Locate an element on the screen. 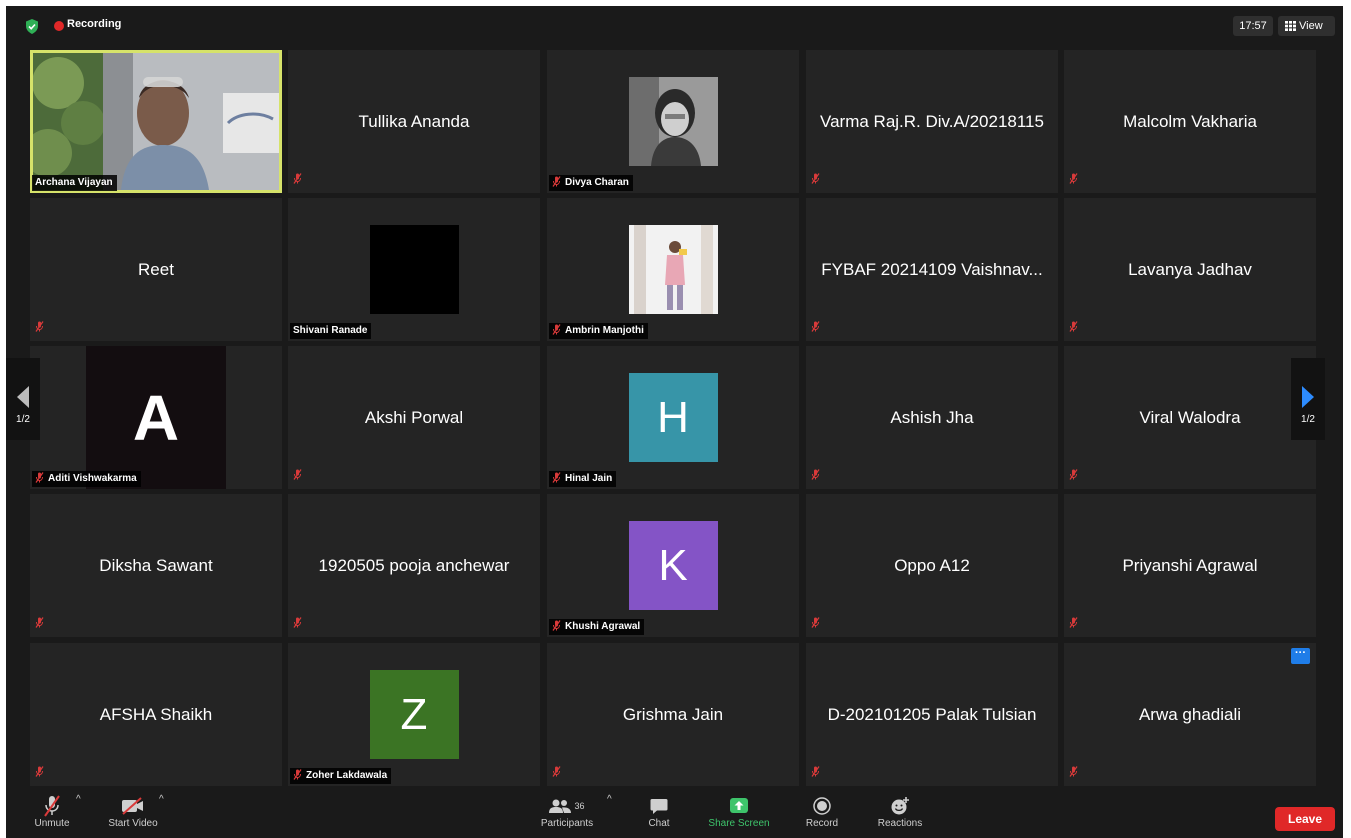 This screenshot has height=838, width=1351. participant-tile: 1920505 pooja anchewar is located at coordinates (414, 565).